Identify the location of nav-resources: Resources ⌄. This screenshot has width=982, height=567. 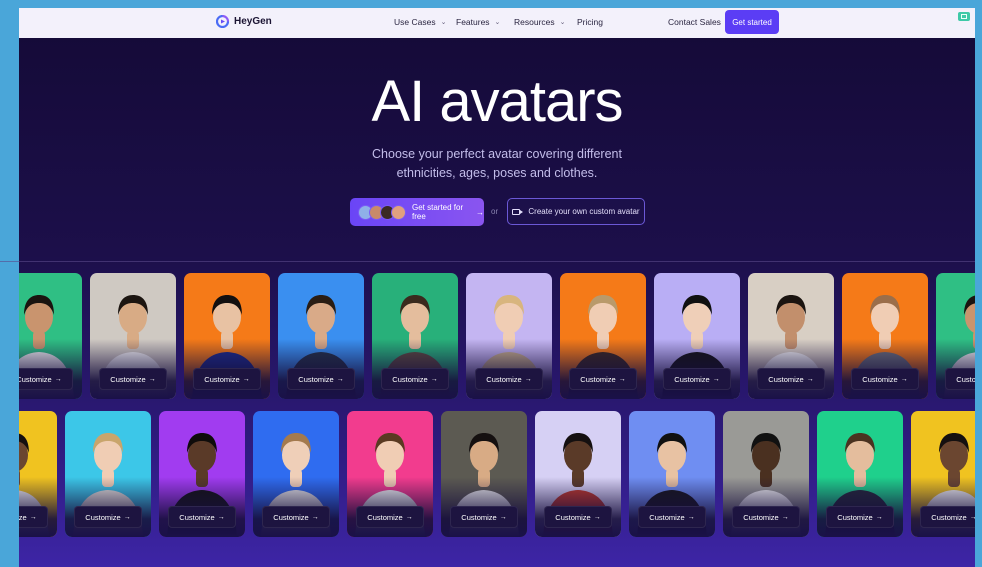
(540, 22).